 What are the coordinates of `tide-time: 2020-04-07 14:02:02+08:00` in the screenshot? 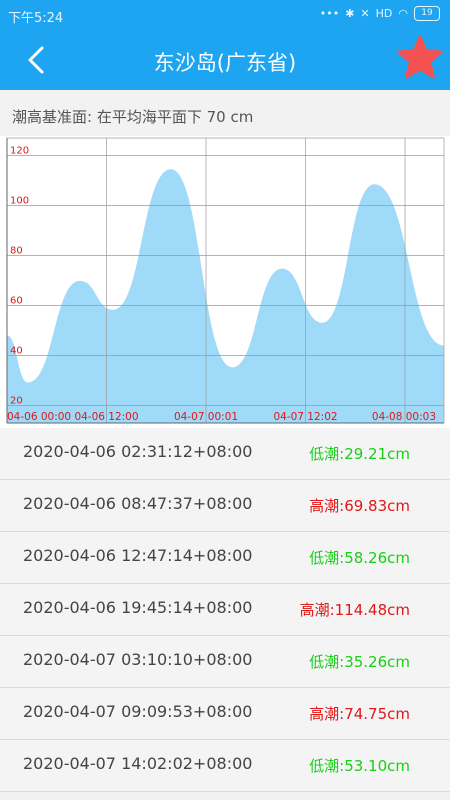 It's located at (138, 763).